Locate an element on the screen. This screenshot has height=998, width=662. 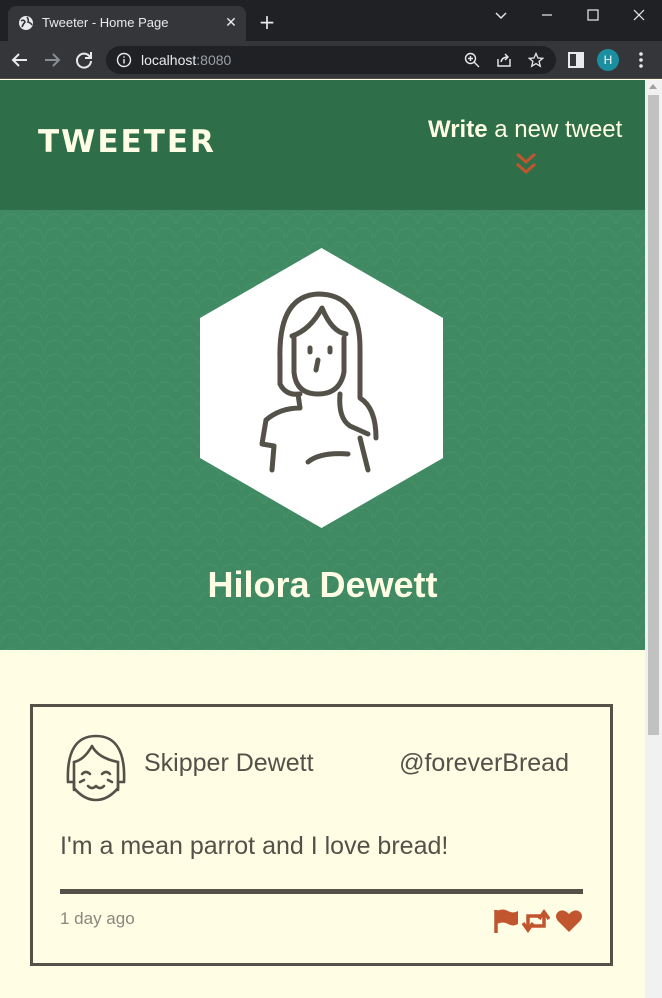
browser-tab: Tweeter - Home Page ✕ is located at coordinates (127, 23).